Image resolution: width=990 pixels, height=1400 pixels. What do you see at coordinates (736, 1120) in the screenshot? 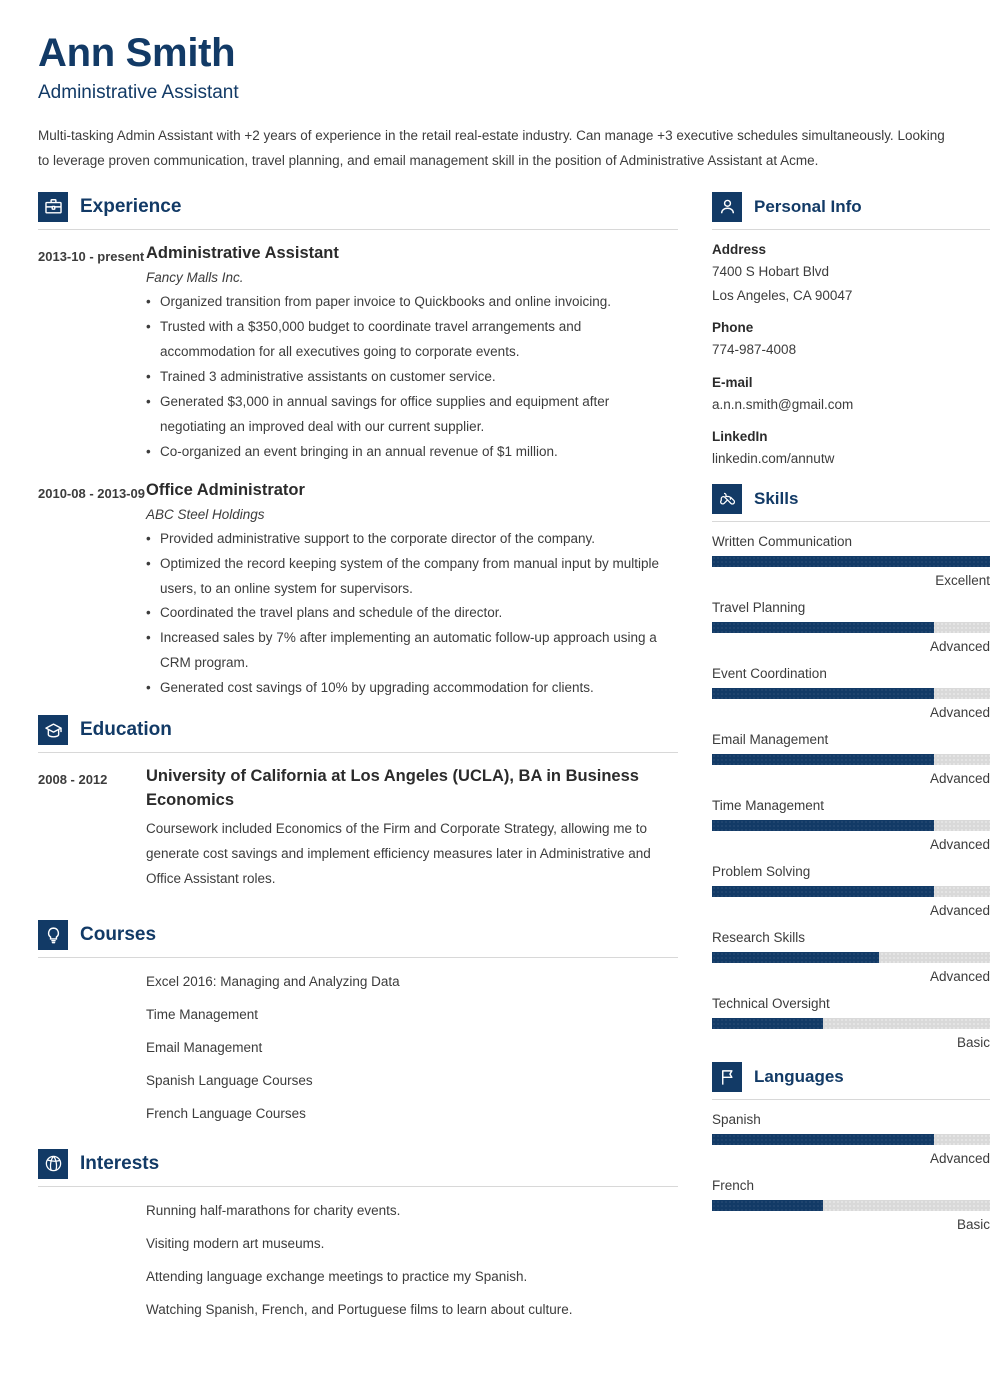
I see `language-name: Spanish` at bounding box center [736, 1120].